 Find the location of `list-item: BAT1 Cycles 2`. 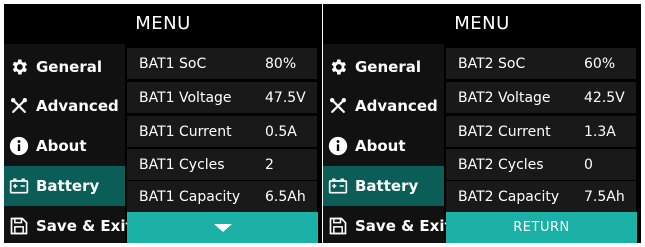

list-item: BAT1 Cycles 2 is located at coordinates (222, 164).